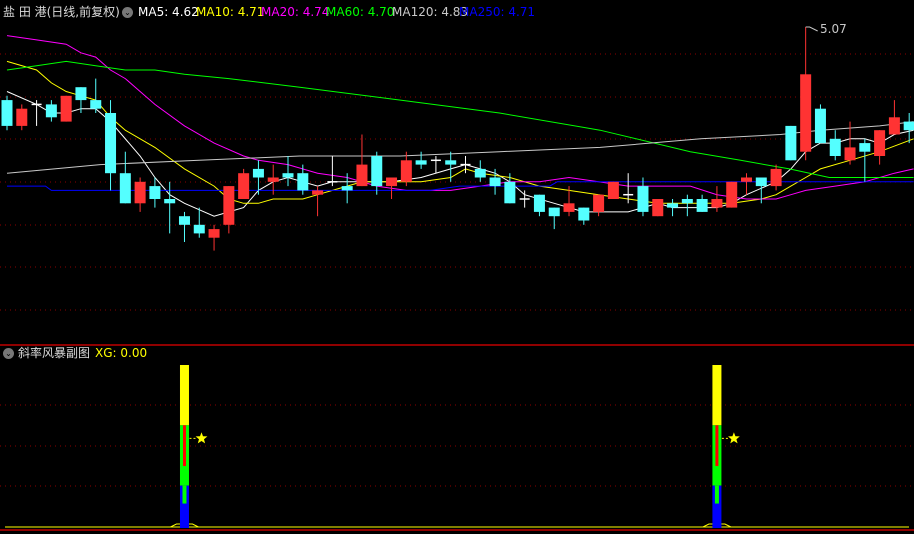 The image size is (914, 534). Describe the element at coordinates (497, 12) in the screenshot. I see `ma250-label: MA250: 4.71` at that location.